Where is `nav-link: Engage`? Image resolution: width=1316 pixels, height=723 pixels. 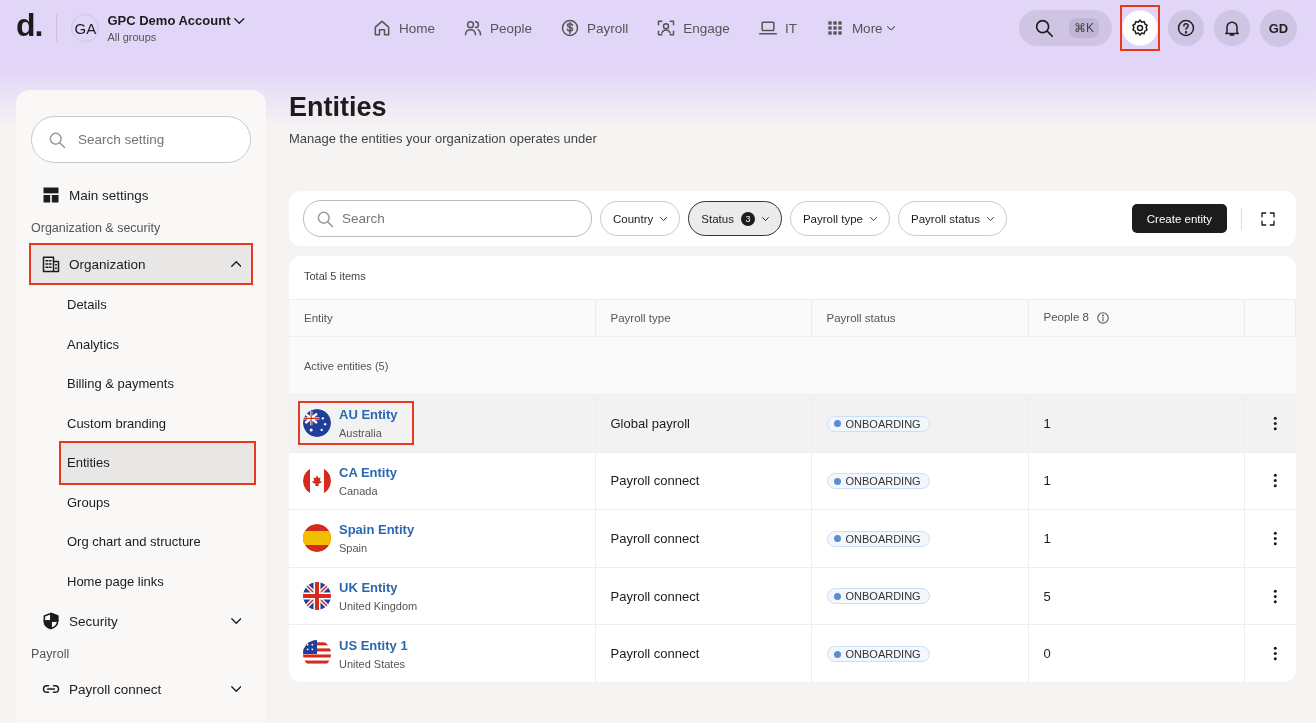
nav-link: Engage is located at coordinates (693, 28).